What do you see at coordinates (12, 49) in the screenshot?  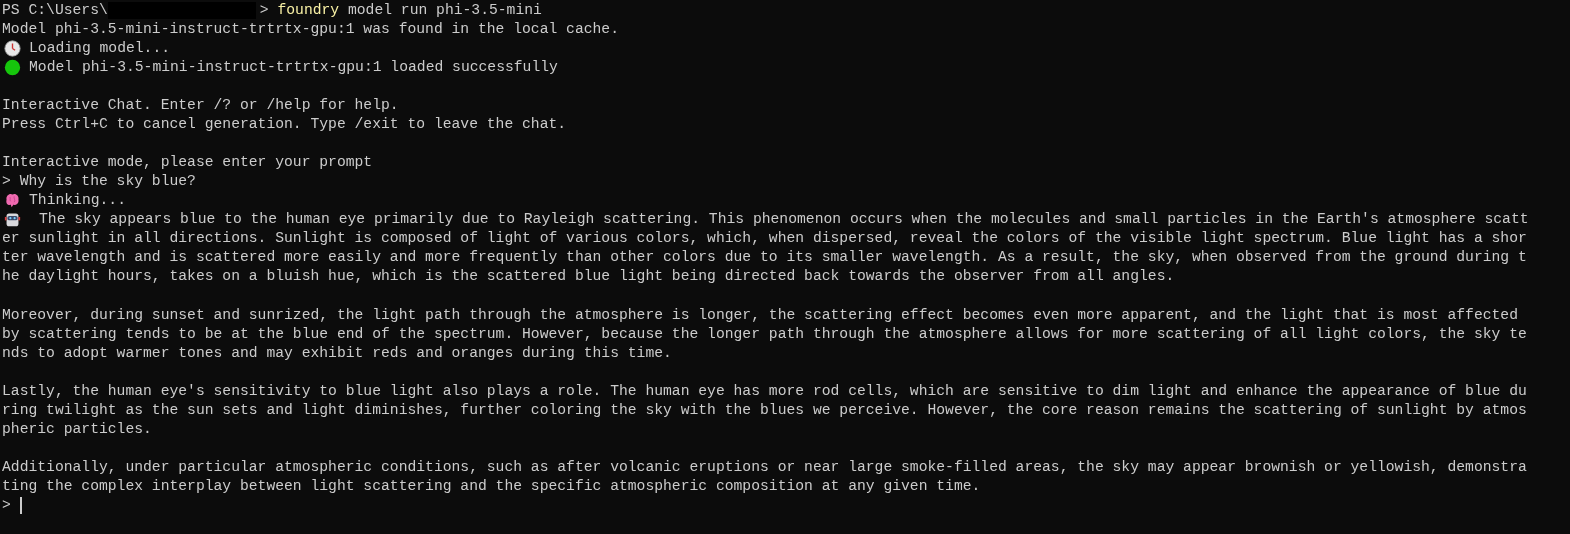 I see `clock-icon` at bounding box center [12, 49].